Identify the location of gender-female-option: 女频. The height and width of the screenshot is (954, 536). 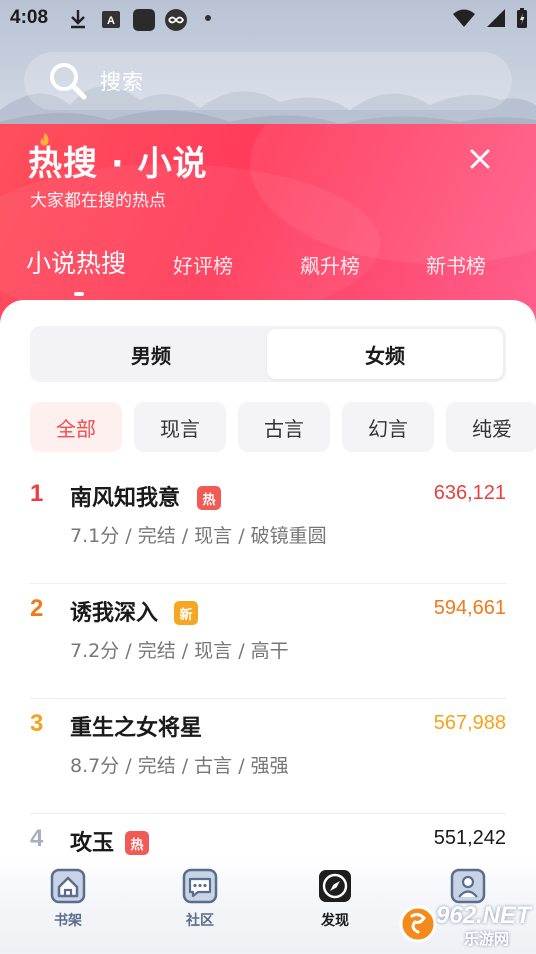
(385, 354).